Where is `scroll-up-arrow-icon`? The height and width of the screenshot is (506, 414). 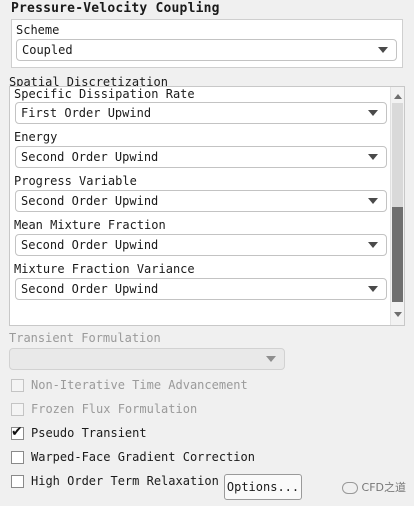
scroll-up-arrow-icon is located at coordinates (398, 96).